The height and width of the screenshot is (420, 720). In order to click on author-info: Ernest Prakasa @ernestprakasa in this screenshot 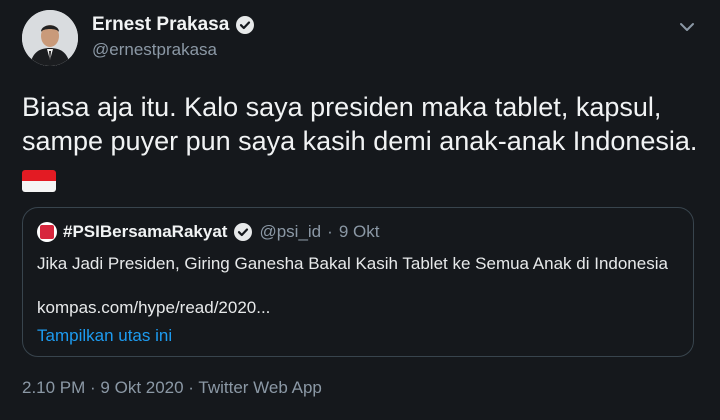, I will do `click(173, 37)`.